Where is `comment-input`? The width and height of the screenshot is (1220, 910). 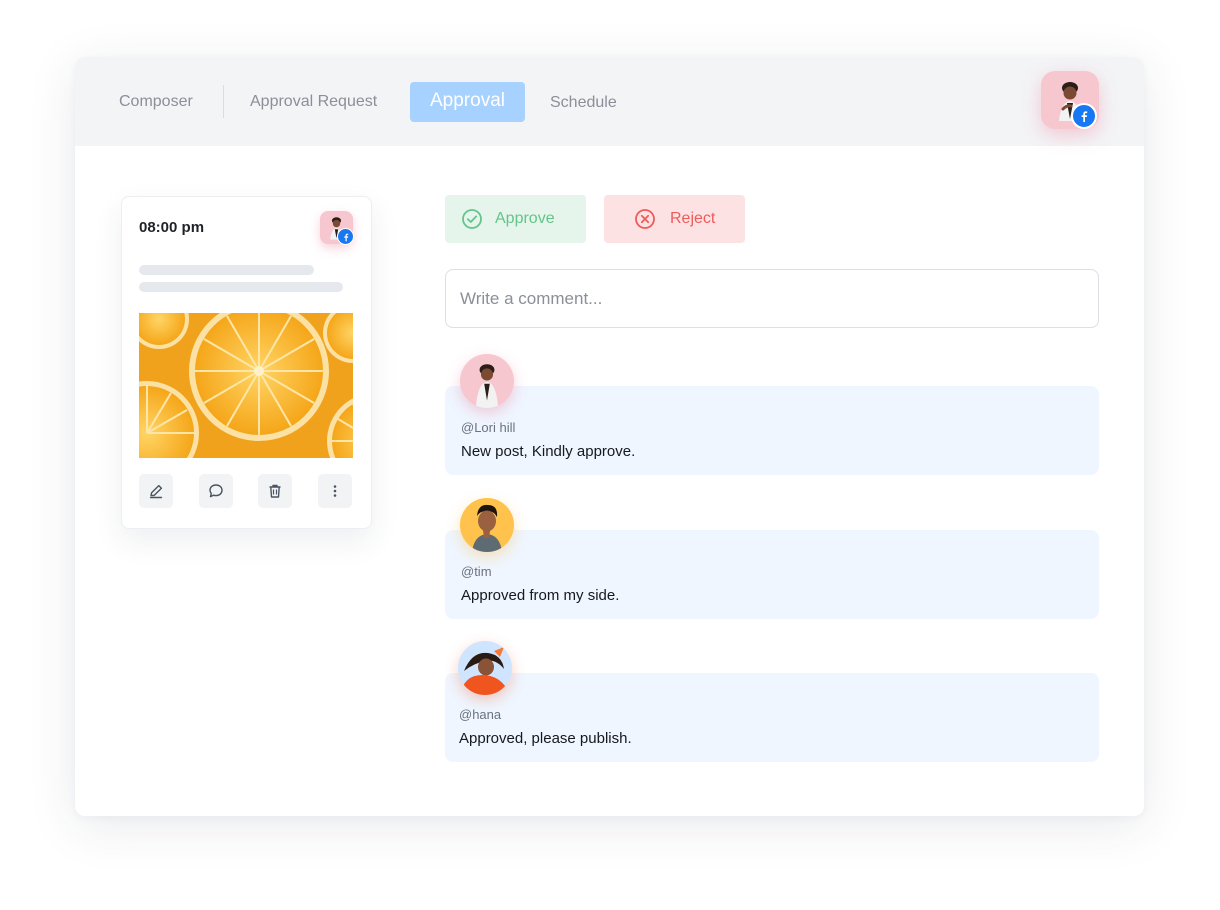
comment-input is located at coordinates (772, 298).